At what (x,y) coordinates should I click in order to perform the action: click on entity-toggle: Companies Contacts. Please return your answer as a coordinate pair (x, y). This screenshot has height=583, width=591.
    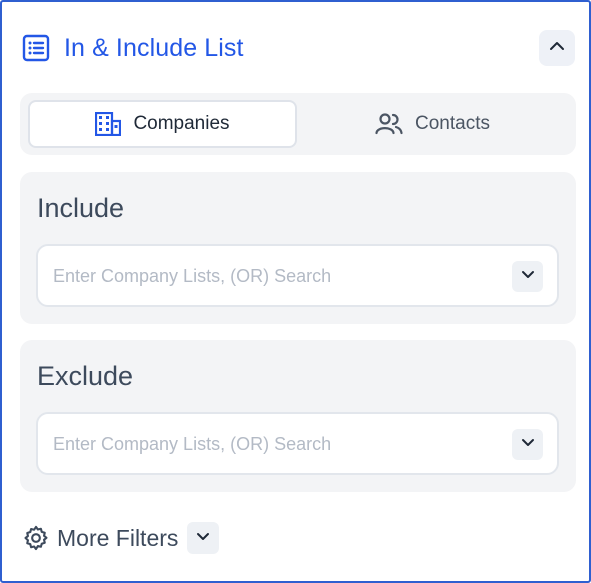
    Looking at the image, I should click on (298, 124).